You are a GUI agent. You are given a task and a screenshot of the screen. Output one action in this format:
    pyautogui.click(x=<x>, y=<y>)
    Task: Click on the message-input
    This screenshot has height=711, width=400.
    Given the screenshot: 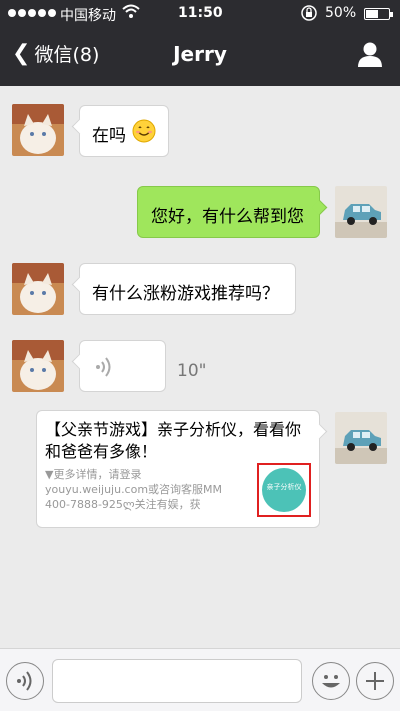 What is the action you would take?
    pyautogui.click(x=177, y=681)
    